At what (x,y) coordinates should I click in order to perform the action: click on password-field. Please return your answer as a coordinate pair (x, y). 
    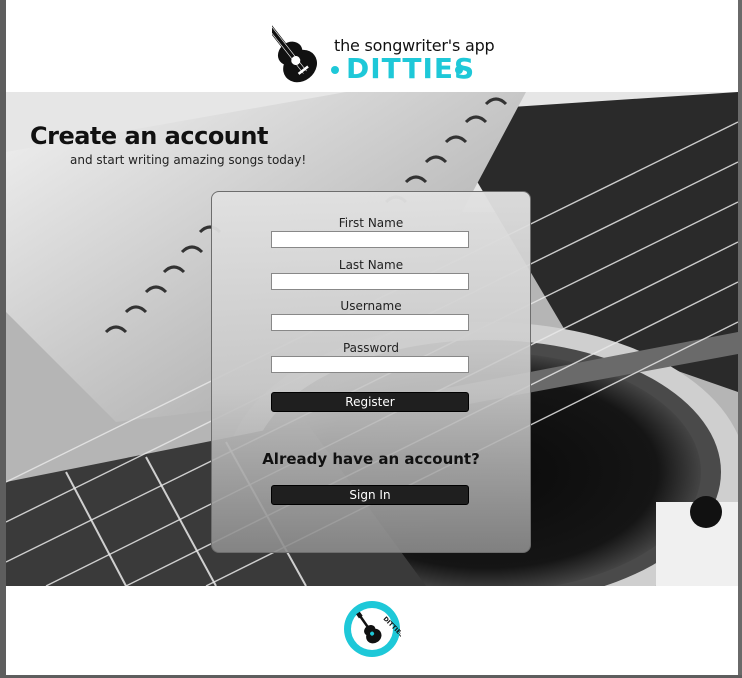
    Looking at the image, I should click on (370, 364).